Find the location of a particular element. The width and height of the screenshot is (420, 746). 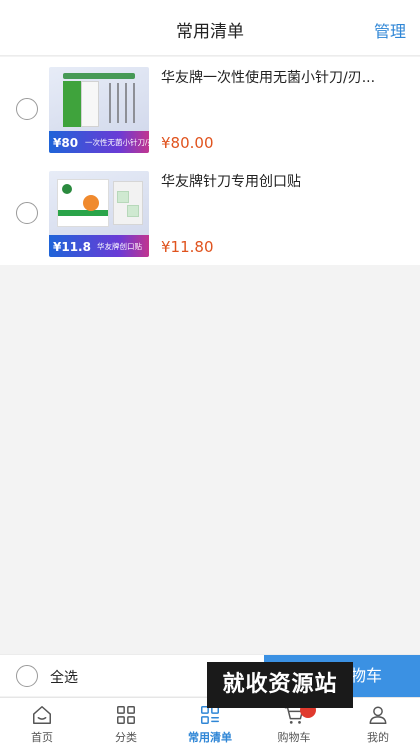

packaging-band is located at coordinates (83, 213).